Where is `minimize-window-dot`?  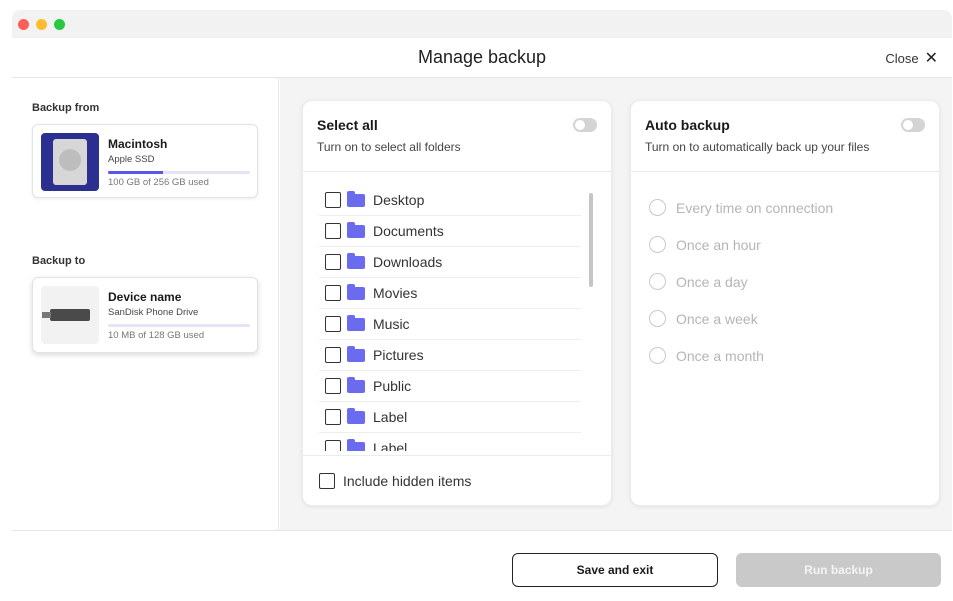
minimize-window-dot is located at coordinates (41, 24).